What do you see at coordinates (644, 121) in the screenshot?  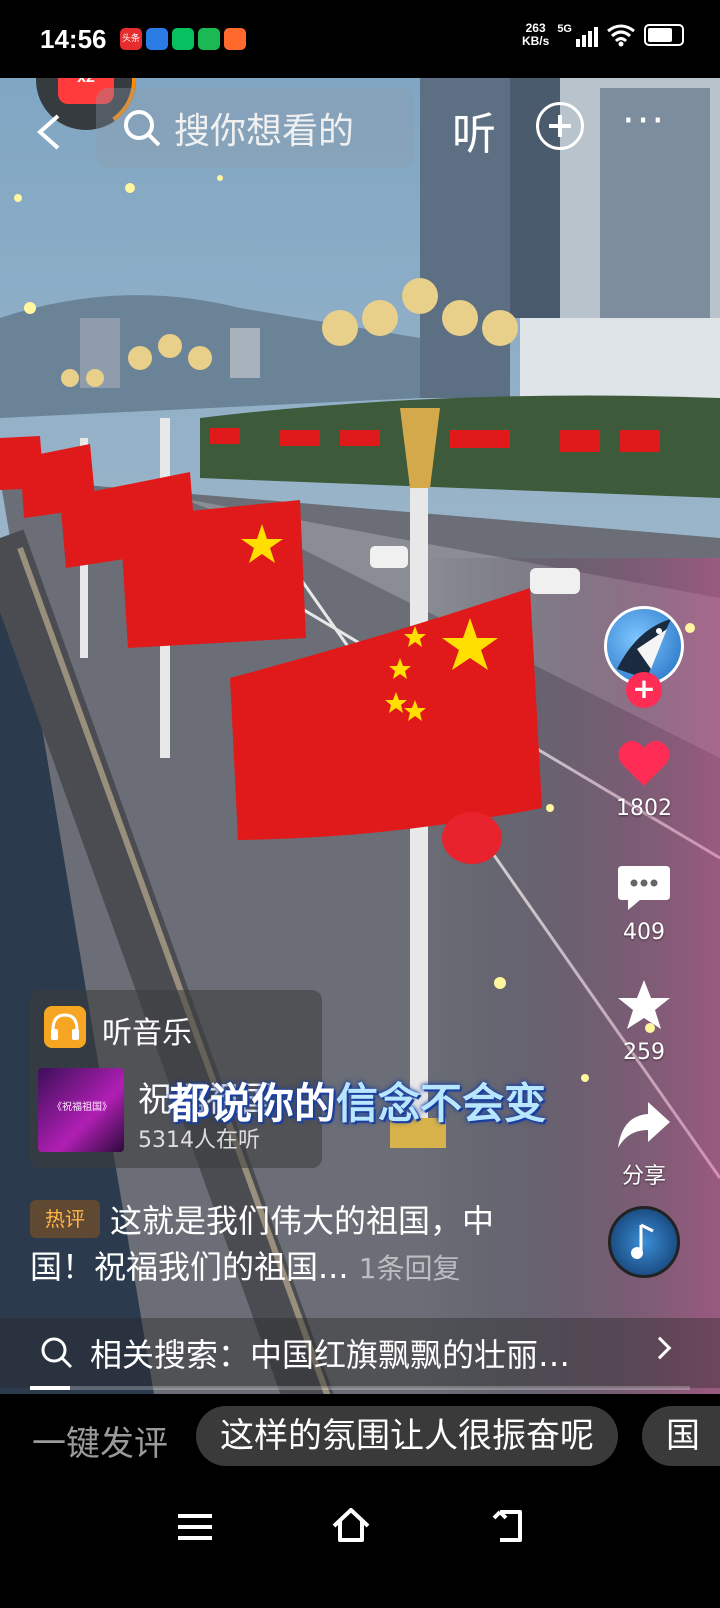 I see `more-icon: ···` at bounding box center [644, 121].